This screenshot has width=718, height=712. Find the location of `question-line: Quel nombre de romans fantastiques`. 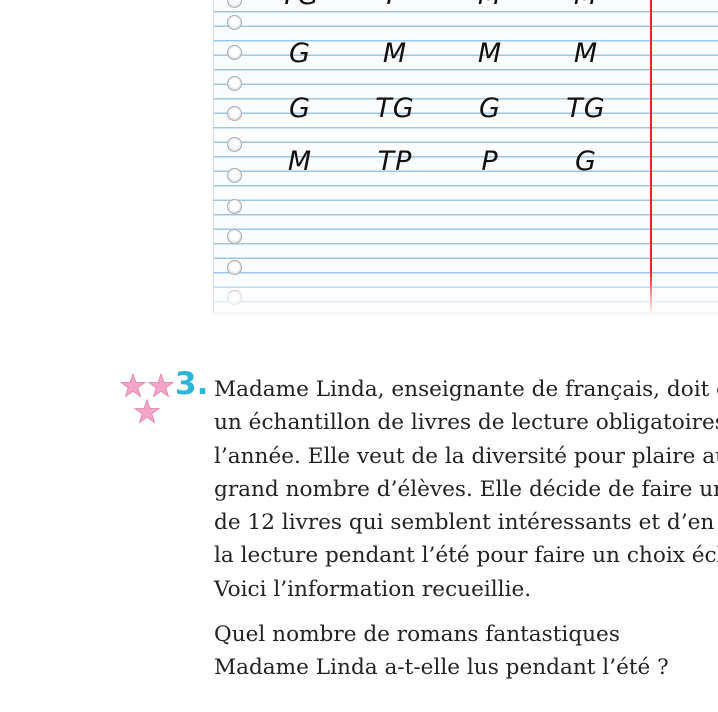

question-line: Quel nombre de romans fantastiques is located at coordinates (417, 634).